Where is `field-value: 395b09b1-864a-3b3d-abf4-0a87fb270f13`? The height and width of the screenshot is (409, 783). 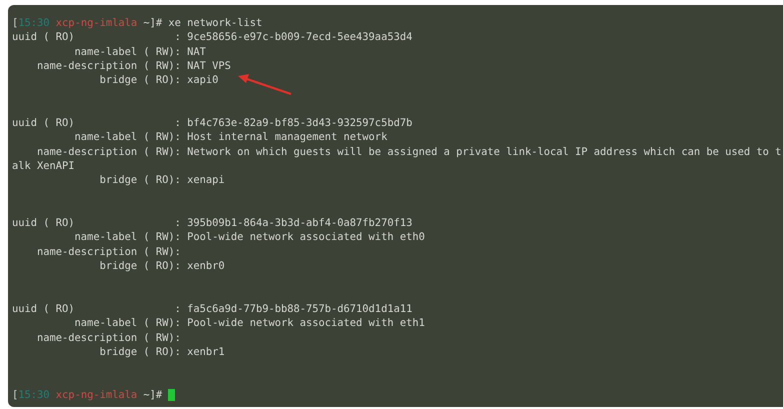
field-value: 395b09b1-864a-3b3d-abf4-0a87fb270f13 is located at coordinates (299, 223).